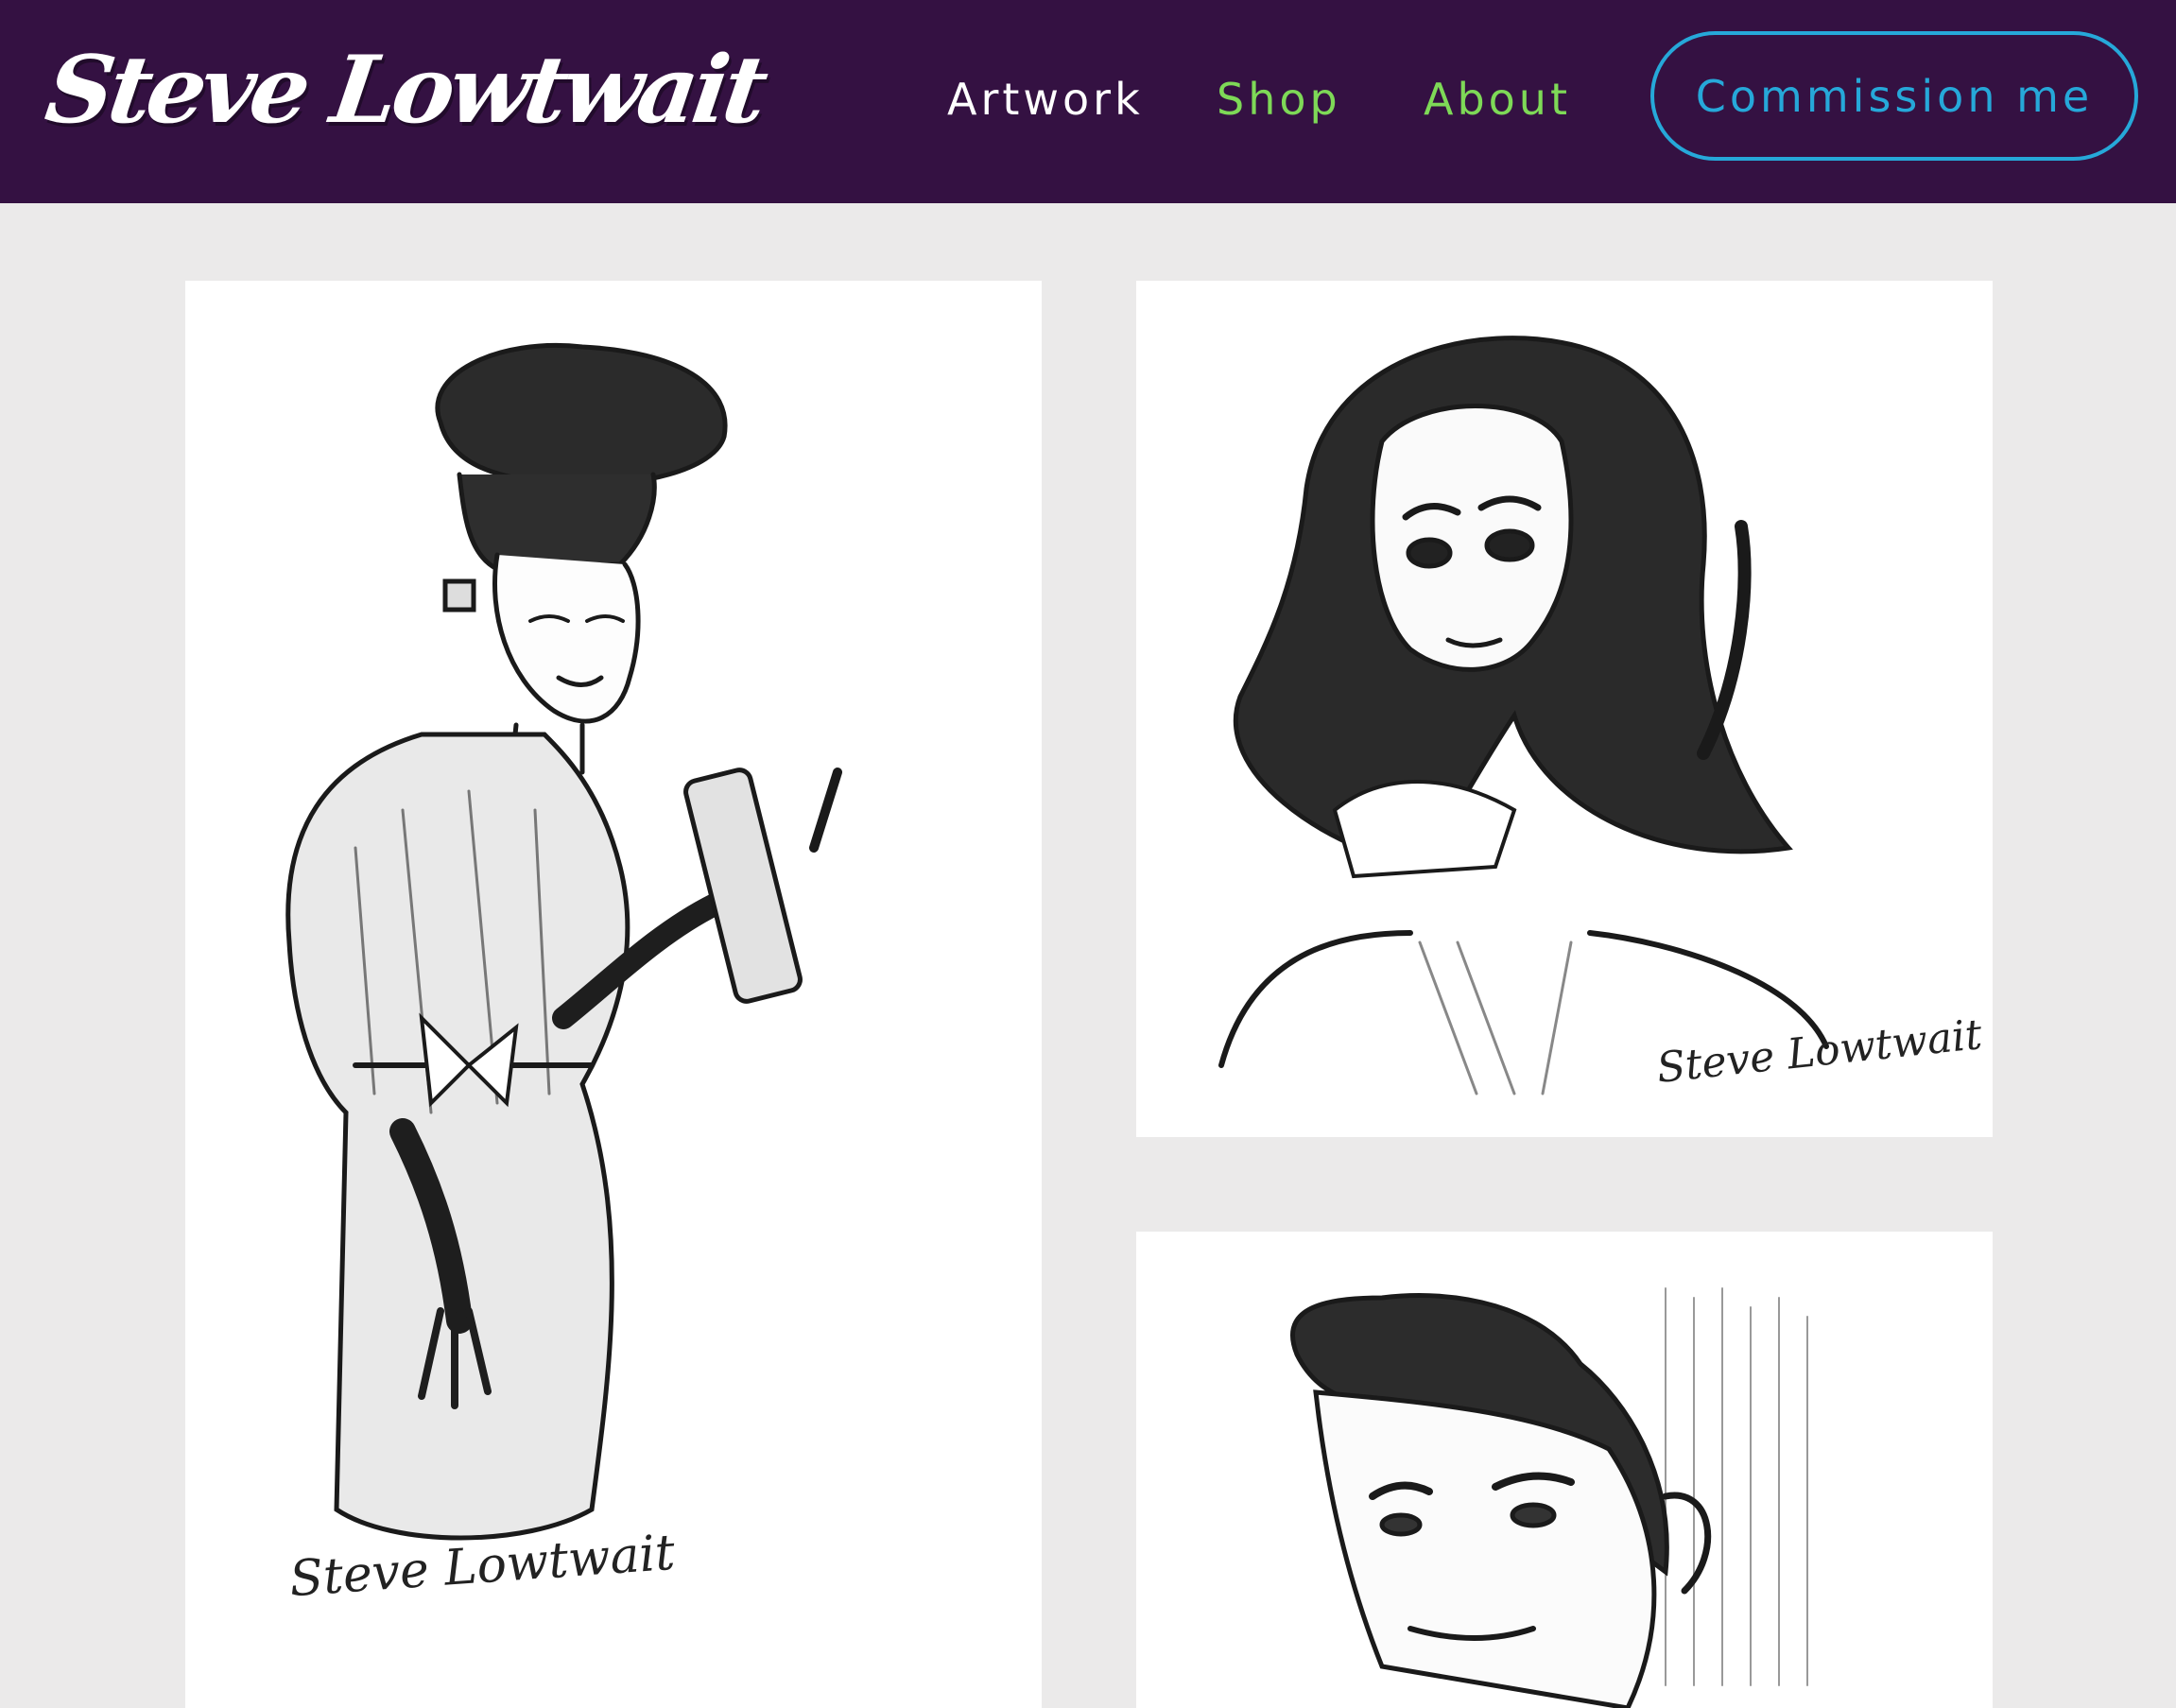 The image size is (2176, 1708). What do you see at coordinates (404, 90) in the screenshot?
I see `site-logo: Steve Lowtwait` at bounding box center [404, 90].